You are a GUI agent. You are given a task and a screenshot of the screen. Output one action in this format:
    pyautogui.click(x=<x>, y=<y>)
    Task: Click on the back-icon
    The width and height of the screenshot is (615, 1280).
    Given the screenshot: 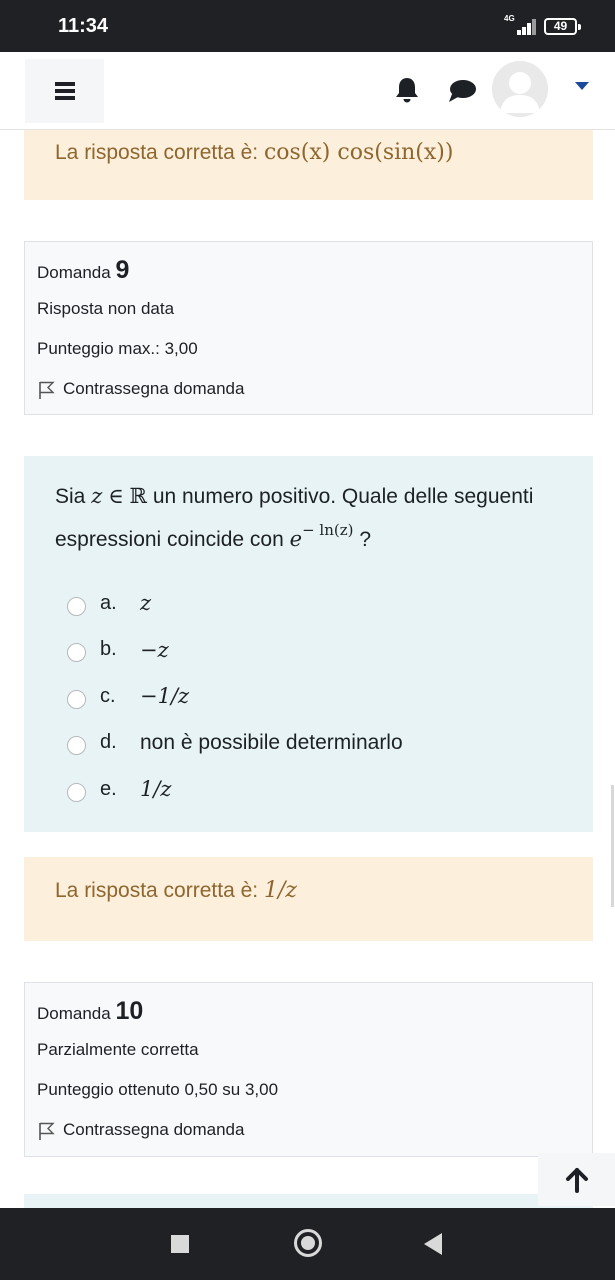 What is the action you would take?
    pyautogui.click(x=433, y=1244)
    